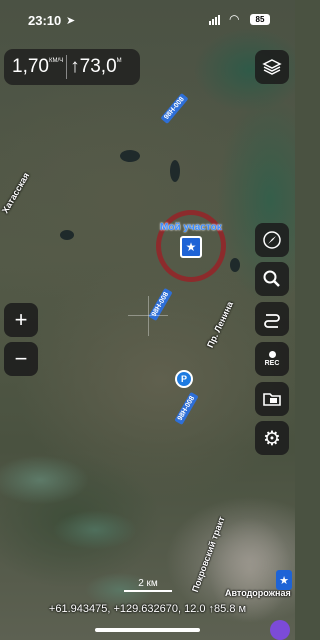  What do you see at coordinates (184, 379) in the screenshot?
I see `parking-pin-icon: Р` at bounding box center [184, 379].